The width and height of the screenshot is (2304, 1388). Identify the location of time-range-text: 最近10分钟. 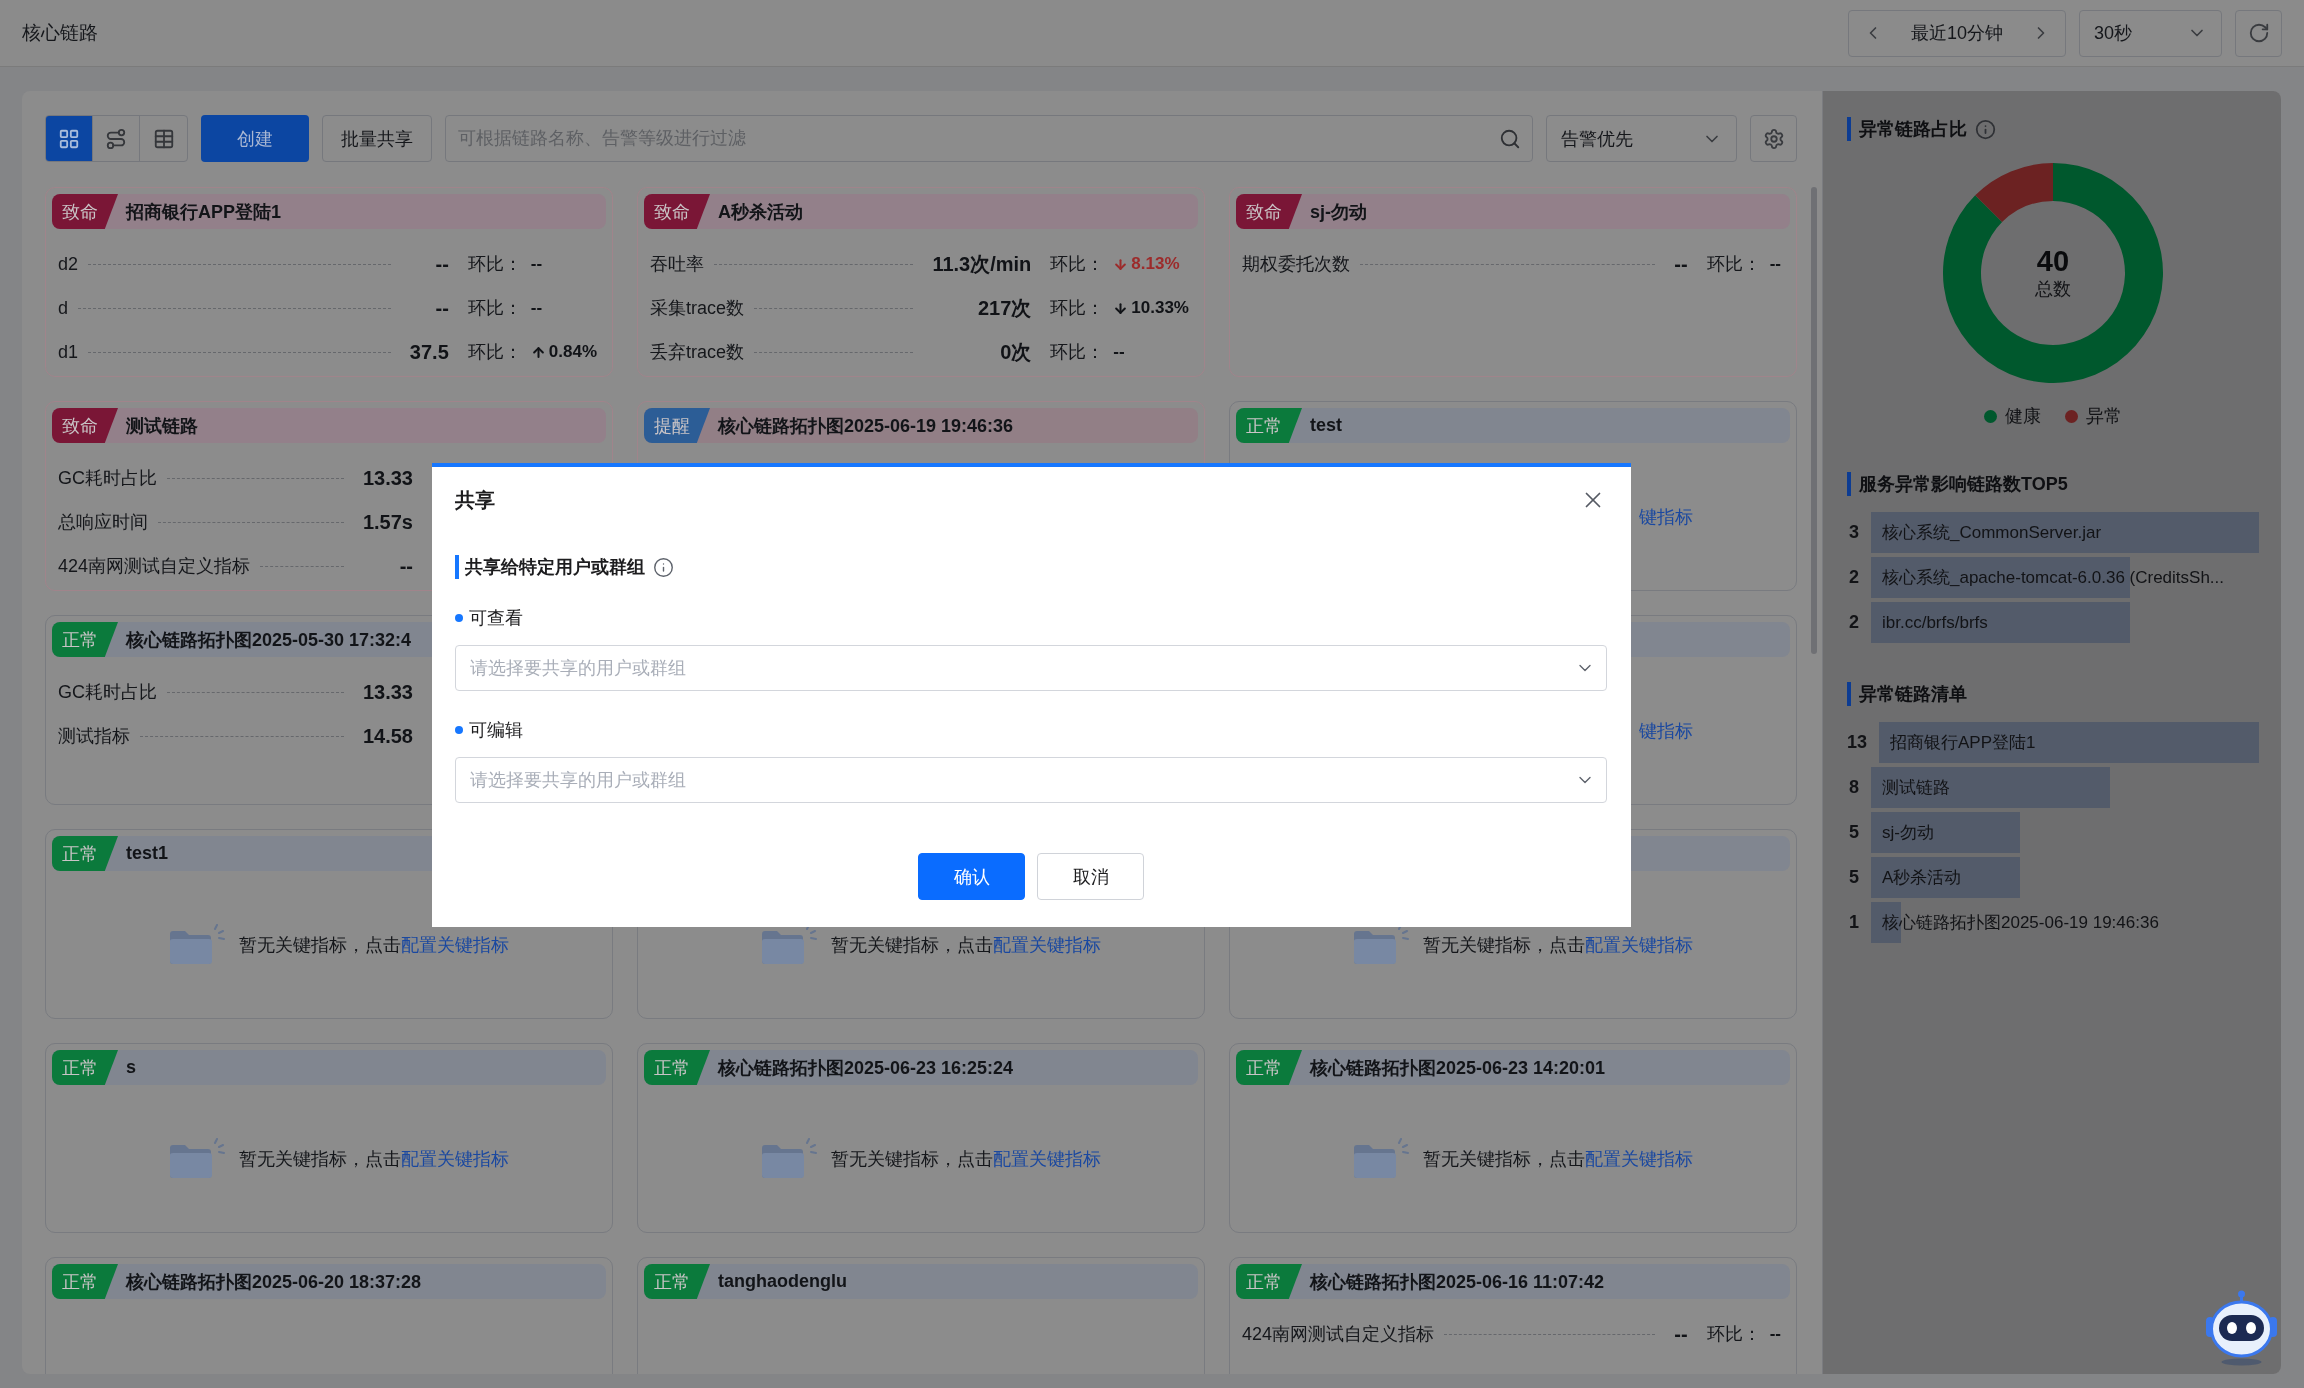
(1957, 33).